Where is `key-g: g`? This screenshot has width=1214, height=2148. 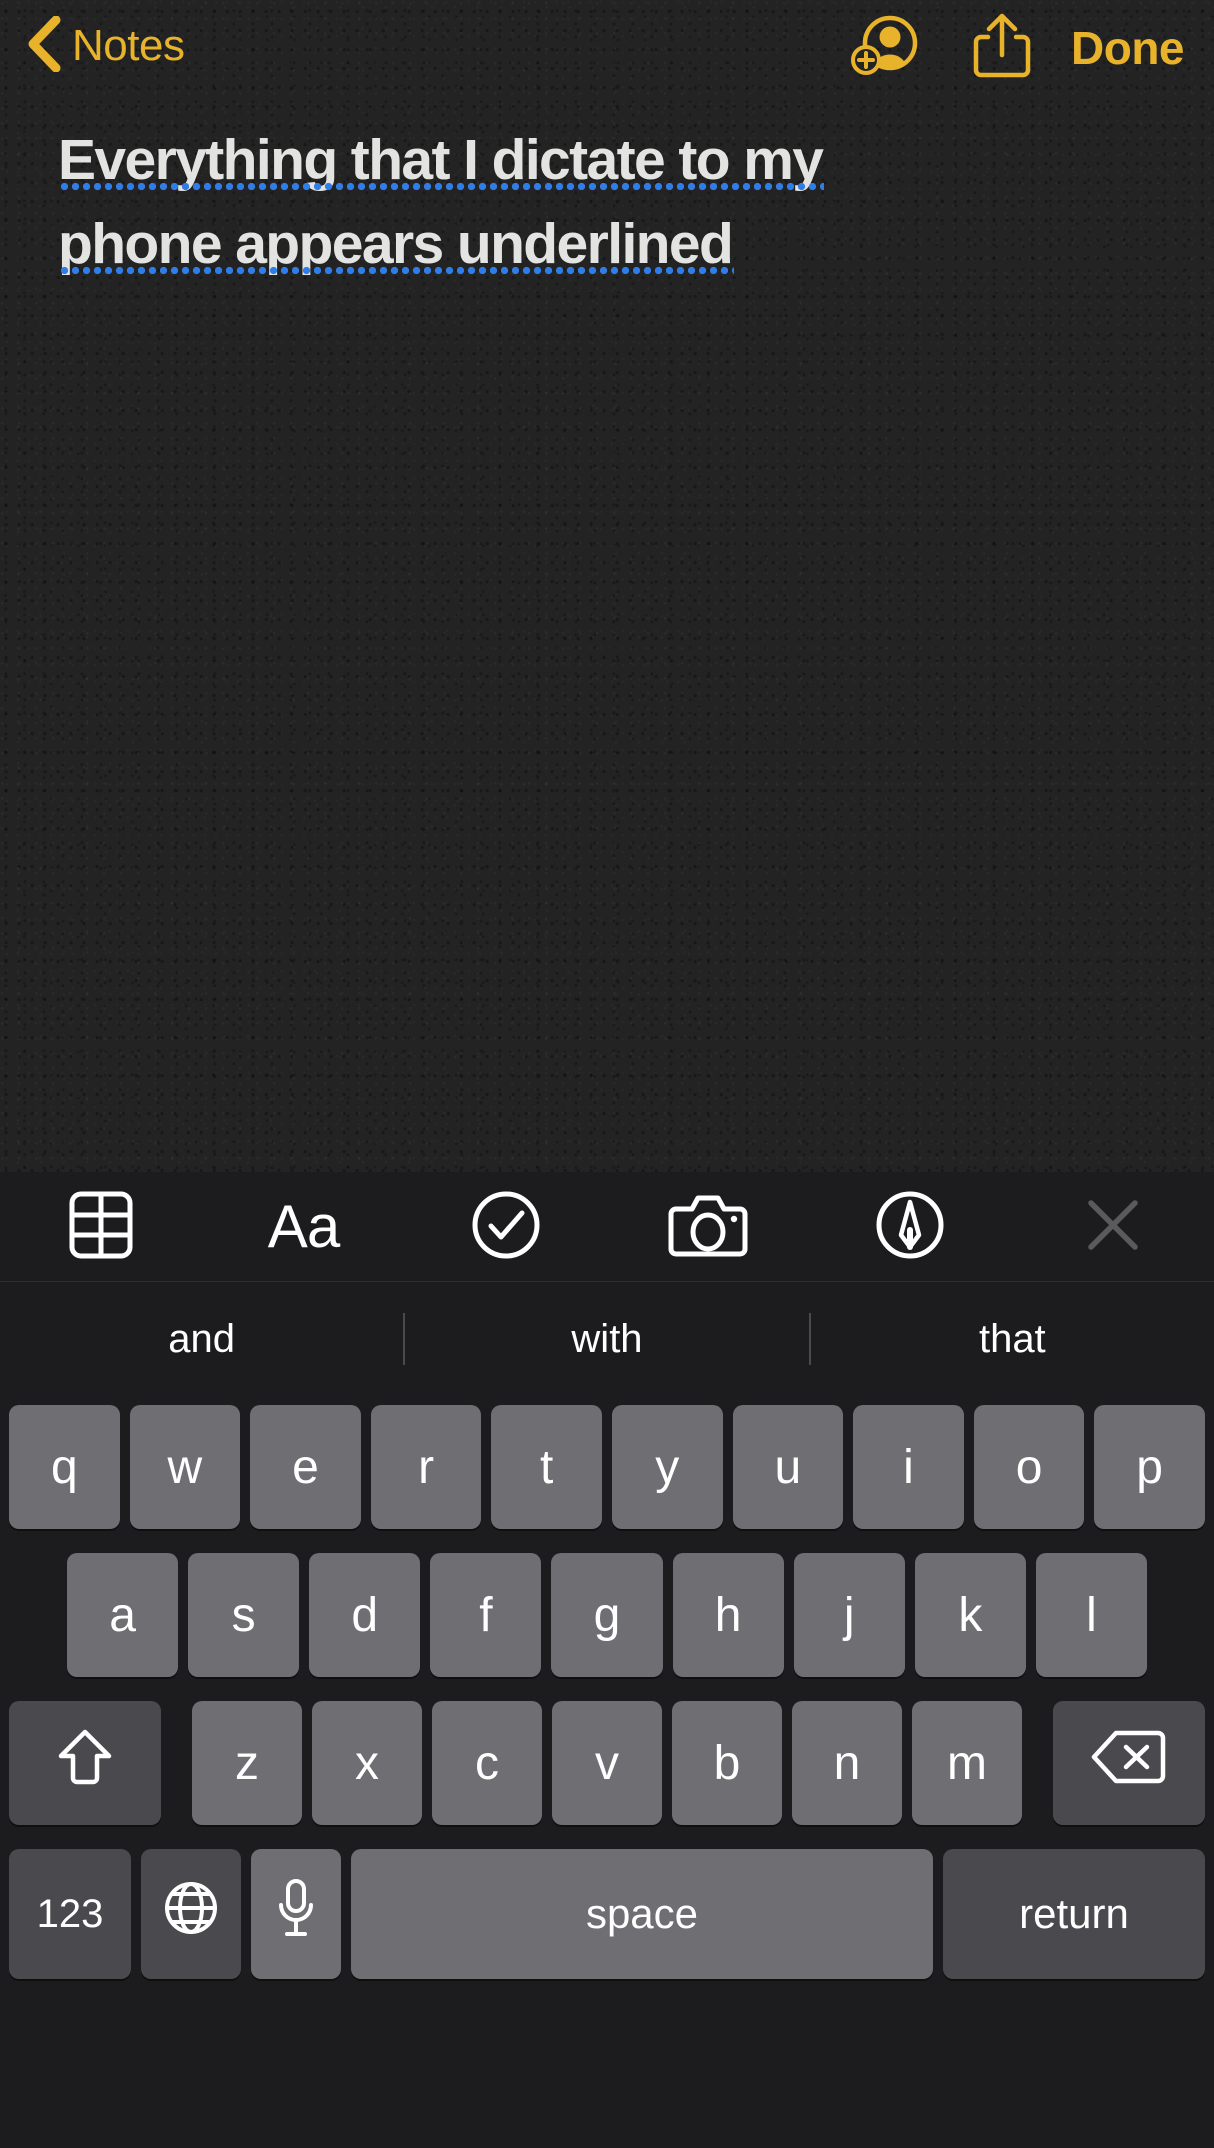
key-g: g is located at coordinates (607, 1615).